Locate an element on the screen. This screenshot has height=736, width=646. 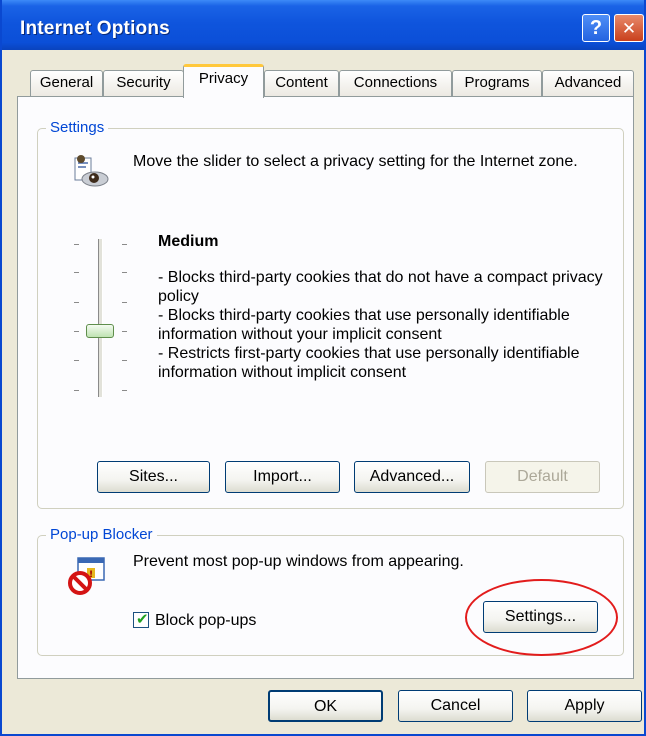
tab-content: Content is located at coordinates (301, 83).